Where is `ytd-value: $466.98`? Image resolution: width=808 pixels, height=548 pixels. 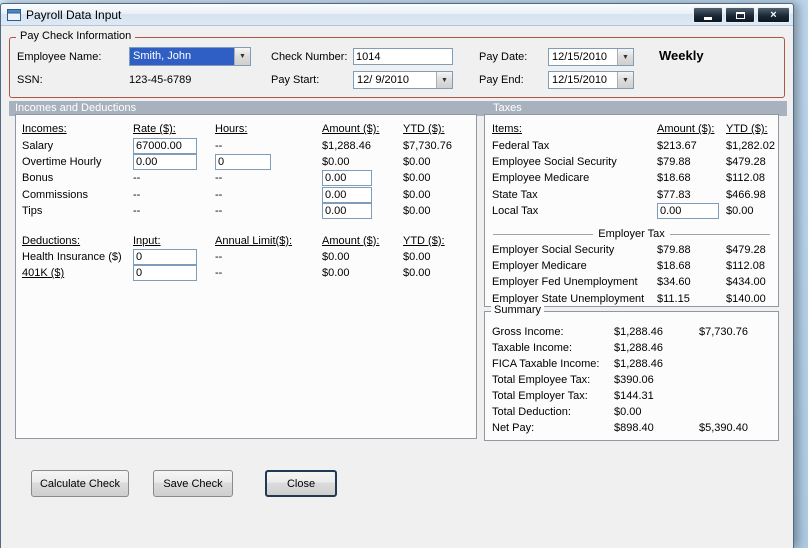
ytd-value: $466.98 is located at coordinates (746, 194).